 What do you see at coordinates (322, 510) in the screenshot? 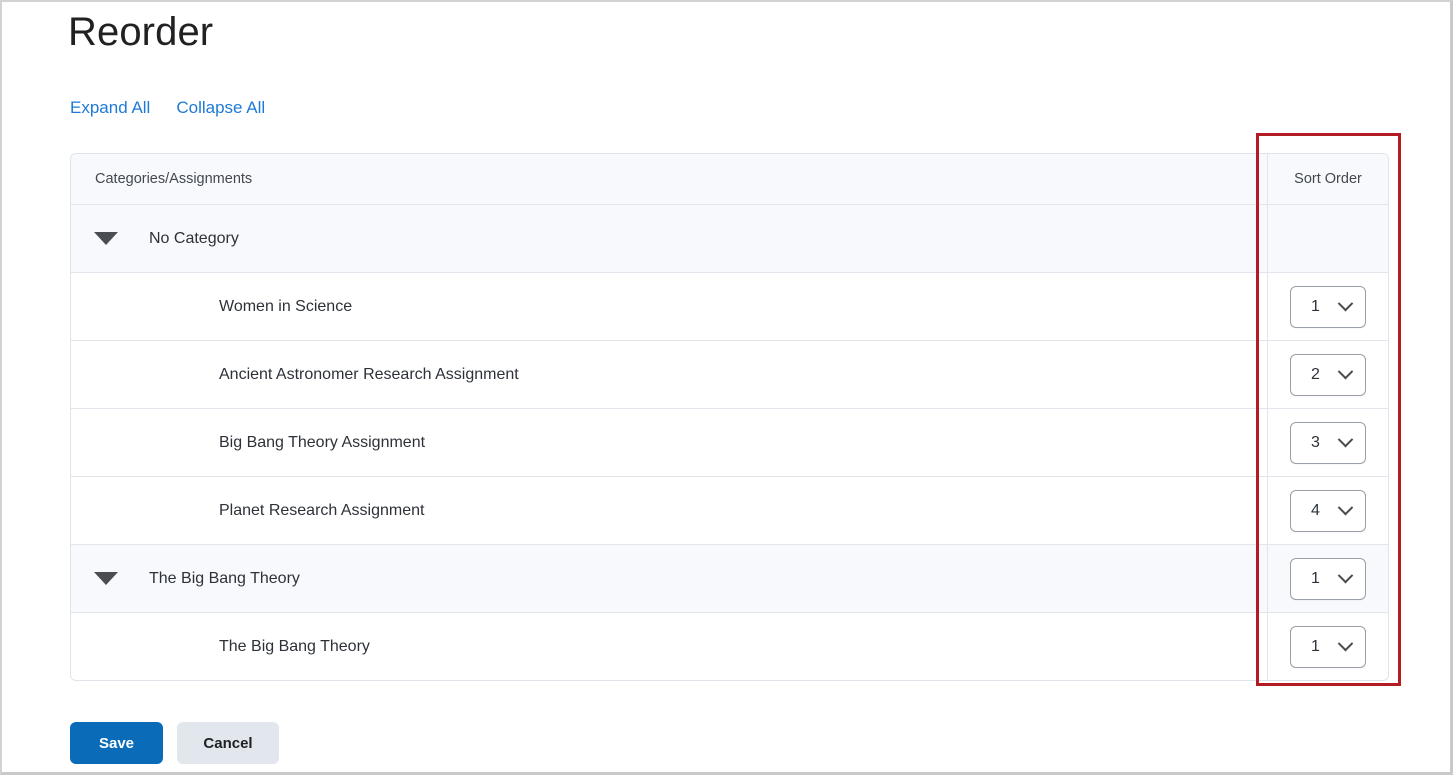
I see `assignment-label: Planet Research Assignment` at bounding box center [322, 510].